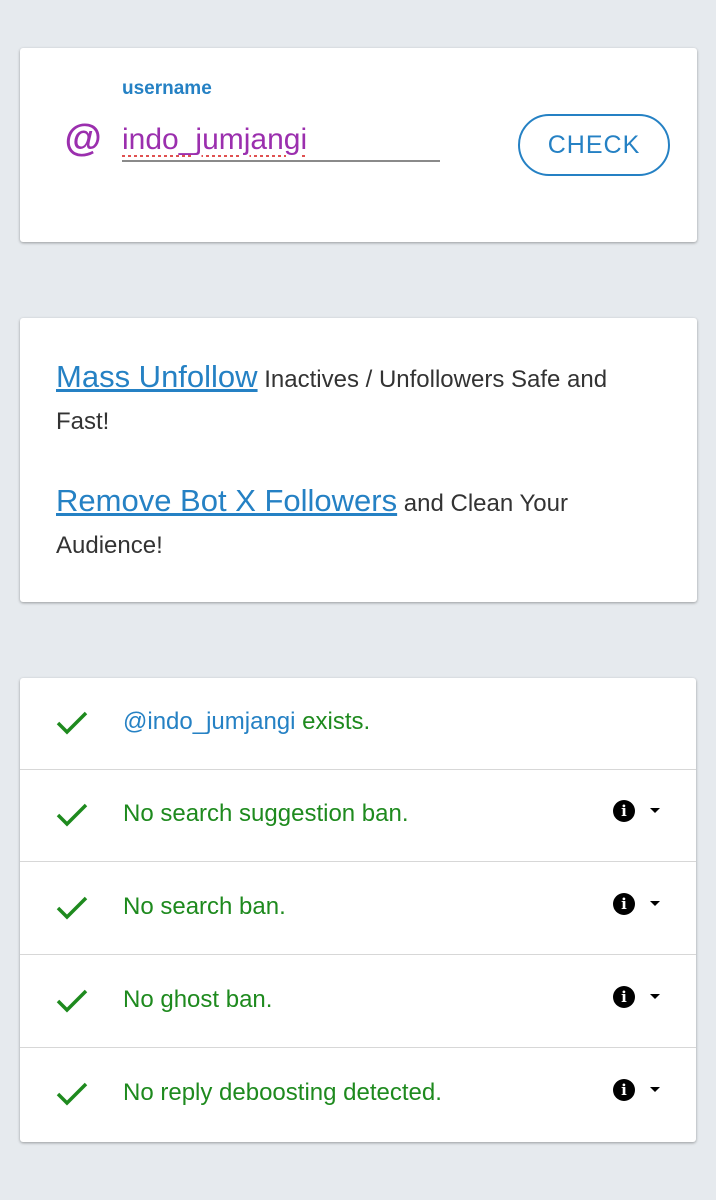  What do you see at coordinates (594, 145) in the screenshot?
I see `check-button: CHECK` at bounding box center [594, 145].